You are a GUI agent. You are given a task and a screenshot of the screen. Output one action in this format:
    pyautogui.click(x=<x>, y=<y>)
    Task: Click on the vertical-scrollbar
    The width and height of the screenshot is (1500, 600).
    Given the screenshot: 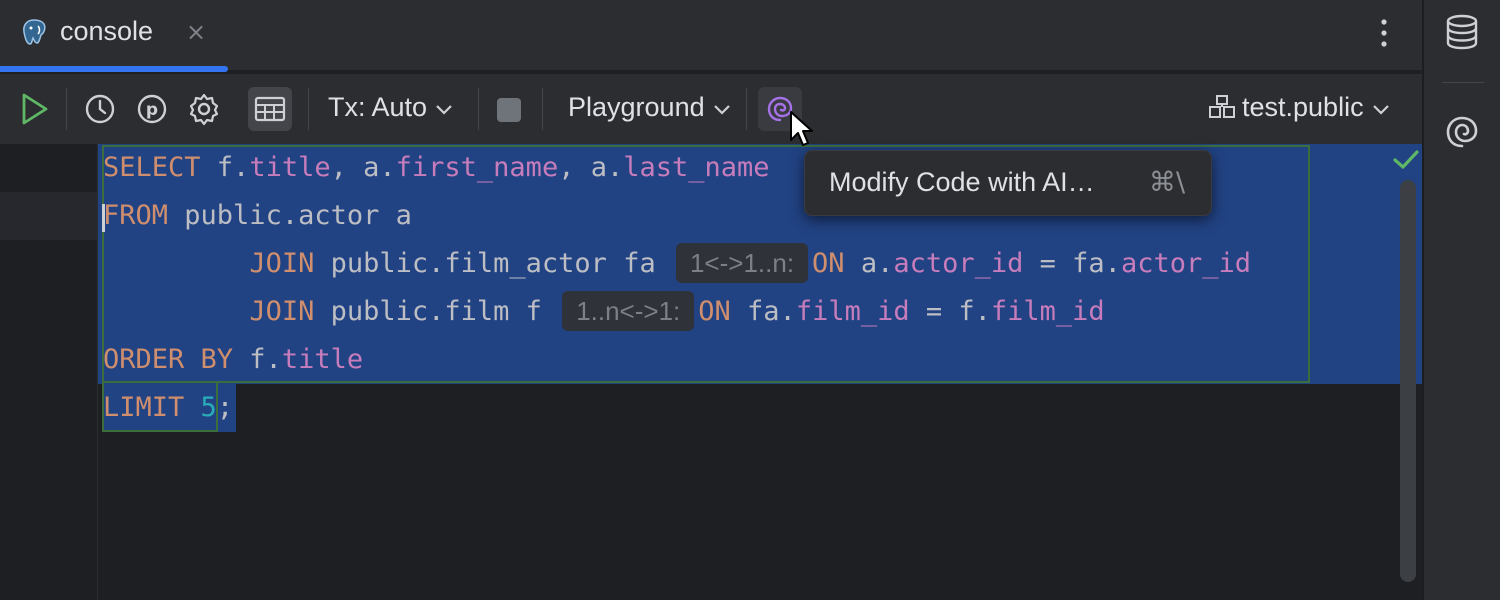 What is the action you would take?
    pyautogui.click(x=1408, y=381)
    